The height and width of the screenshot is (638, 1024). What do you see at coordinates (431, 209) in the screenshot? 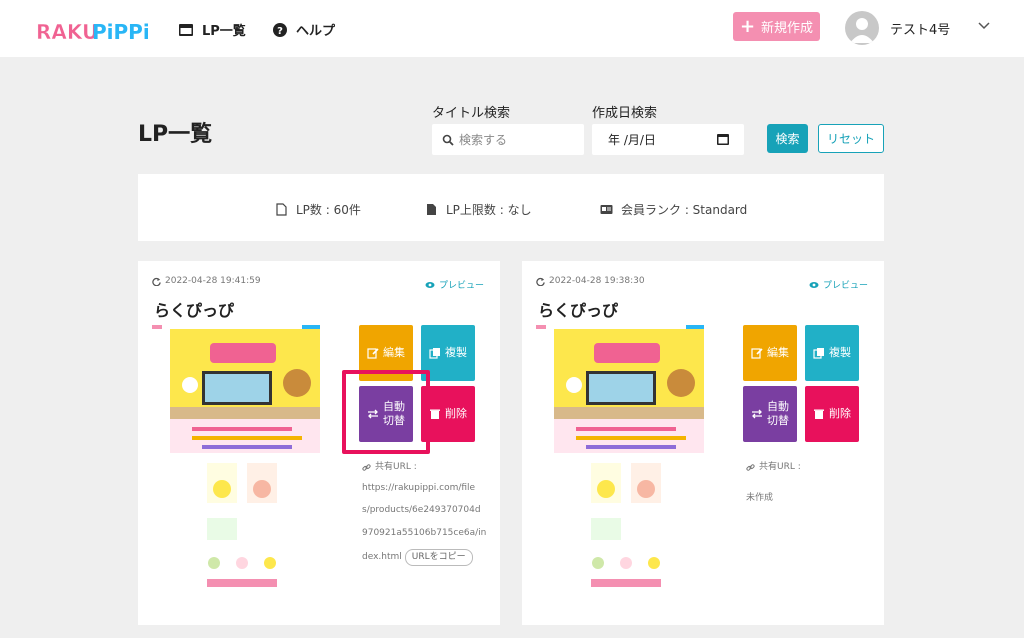
I see `file-icon` at bounding box center [431, 209].